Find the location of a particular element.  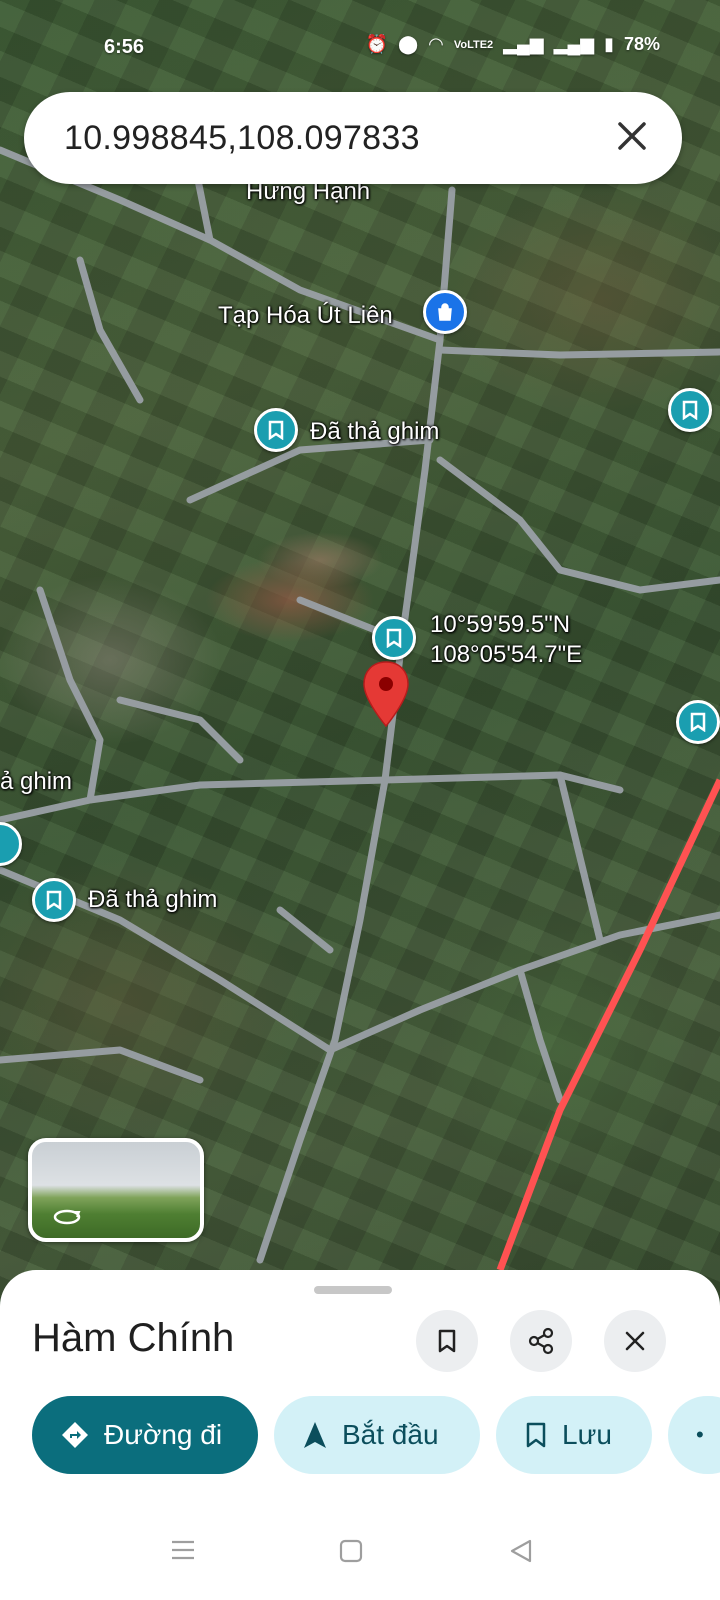

share-icon is located at coordinates (541, 1341).